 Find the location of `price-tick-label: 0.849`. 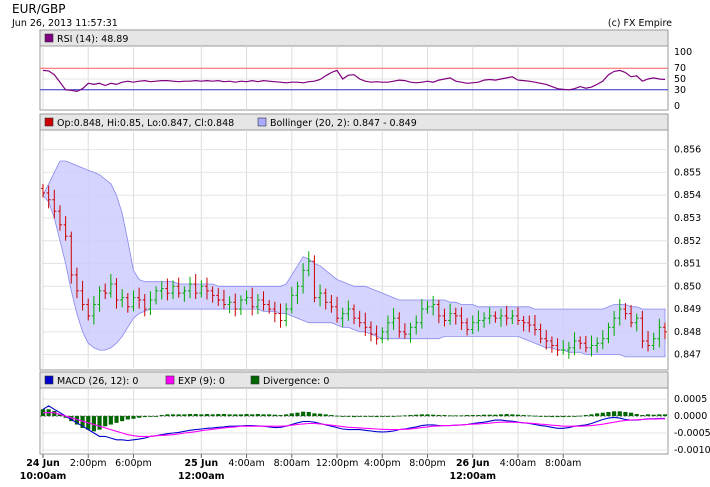

price-tick-label: 0.849 is located at coordinates (687, 309).